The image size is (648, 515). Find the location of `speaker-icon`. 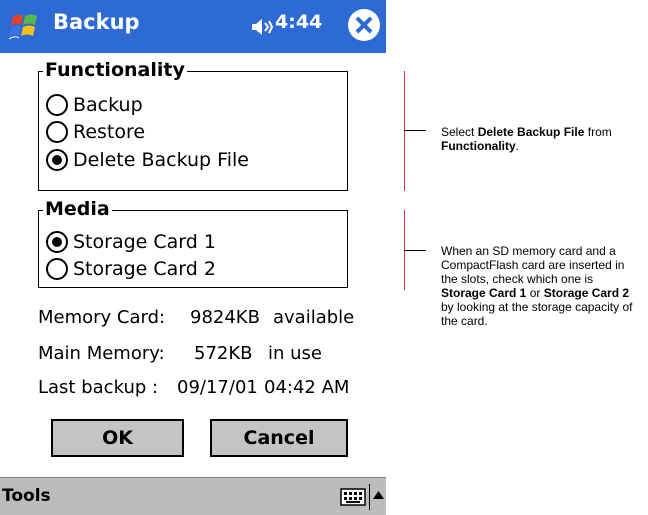

speaker-icon is located at coordinates (262, 27).